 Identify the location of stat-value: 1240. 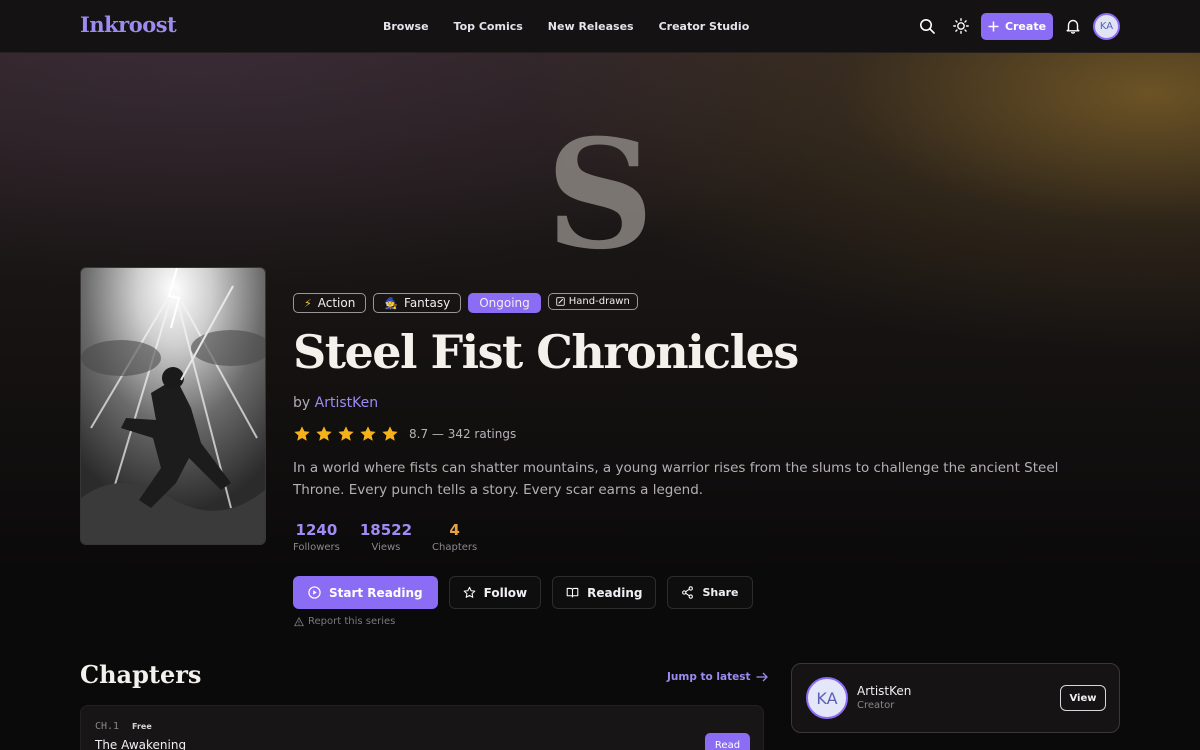
(316, 530).